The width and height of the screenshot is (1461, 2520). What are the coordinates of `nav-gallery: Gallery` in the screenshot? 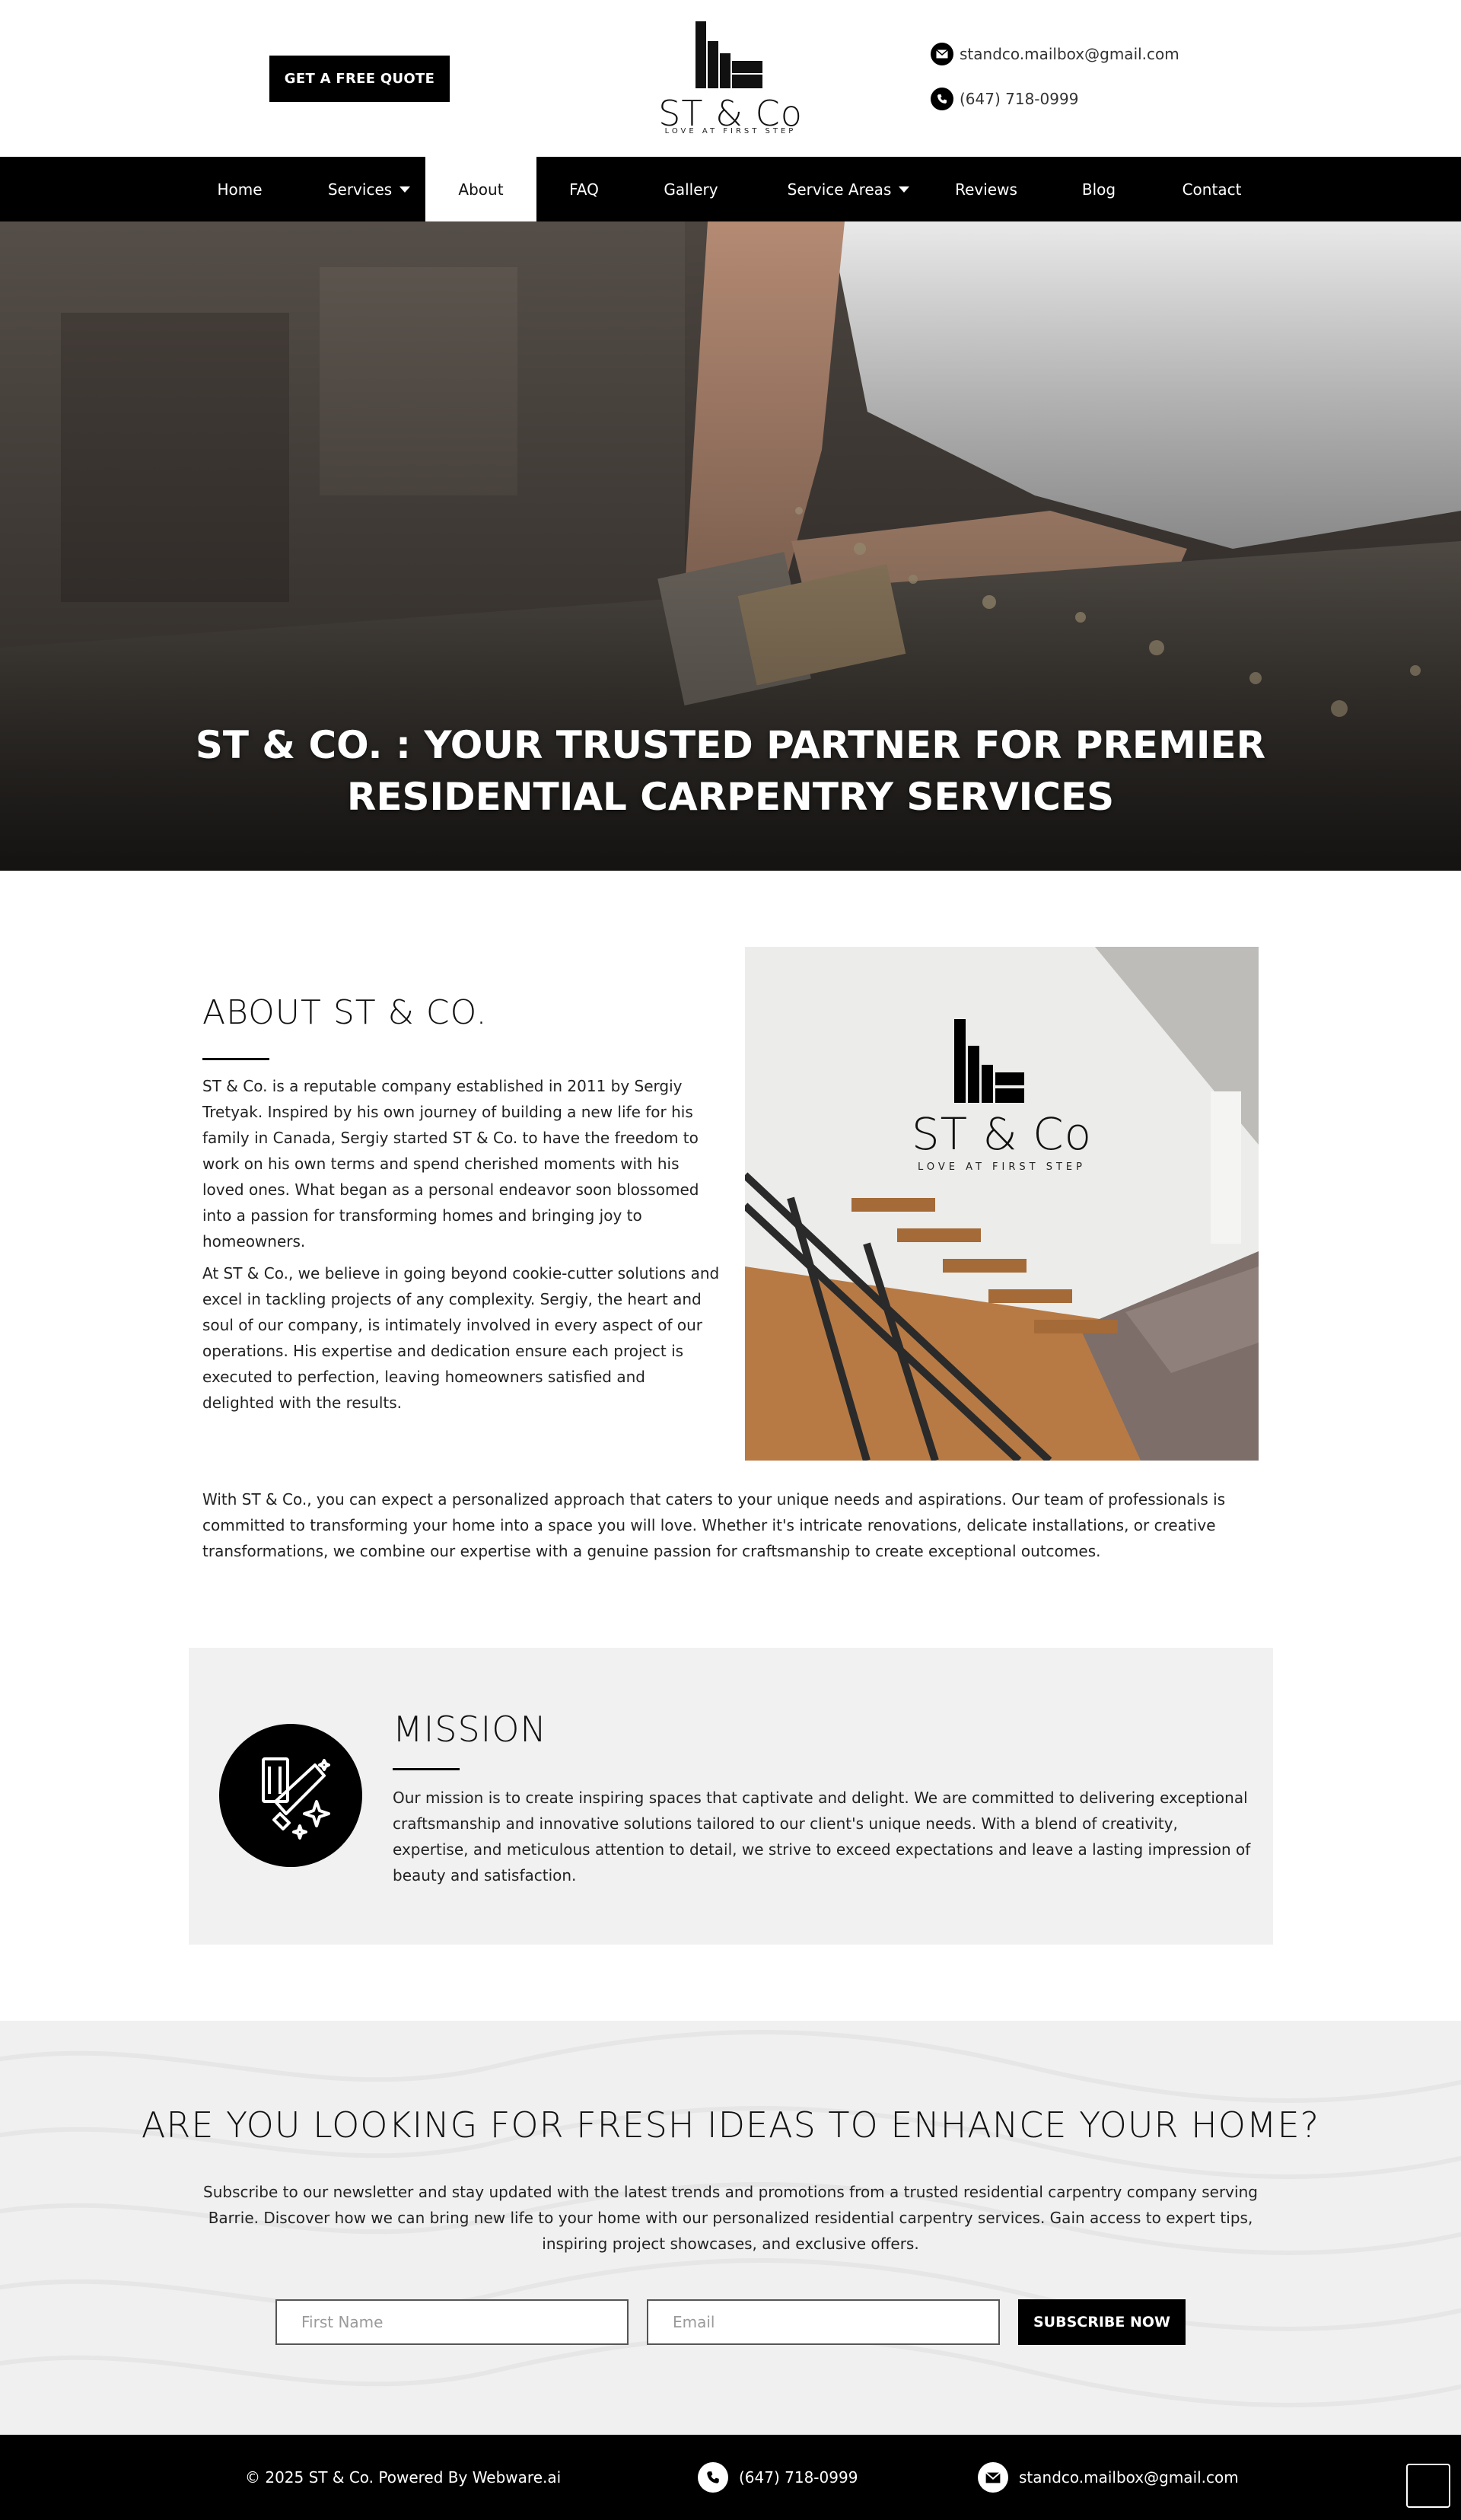 It's located at (691, 189).